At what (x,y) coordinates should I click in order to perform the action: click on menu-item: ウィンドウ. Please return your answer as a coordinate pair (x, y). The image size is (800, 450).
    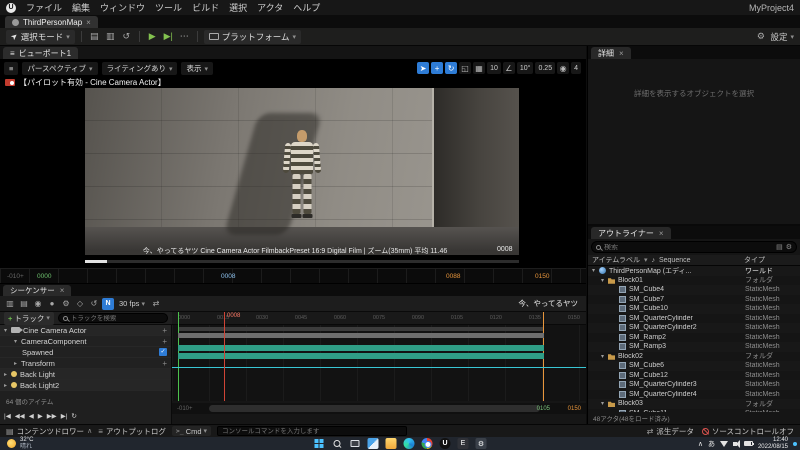
    Looking at the image, I should click on (122, 7).